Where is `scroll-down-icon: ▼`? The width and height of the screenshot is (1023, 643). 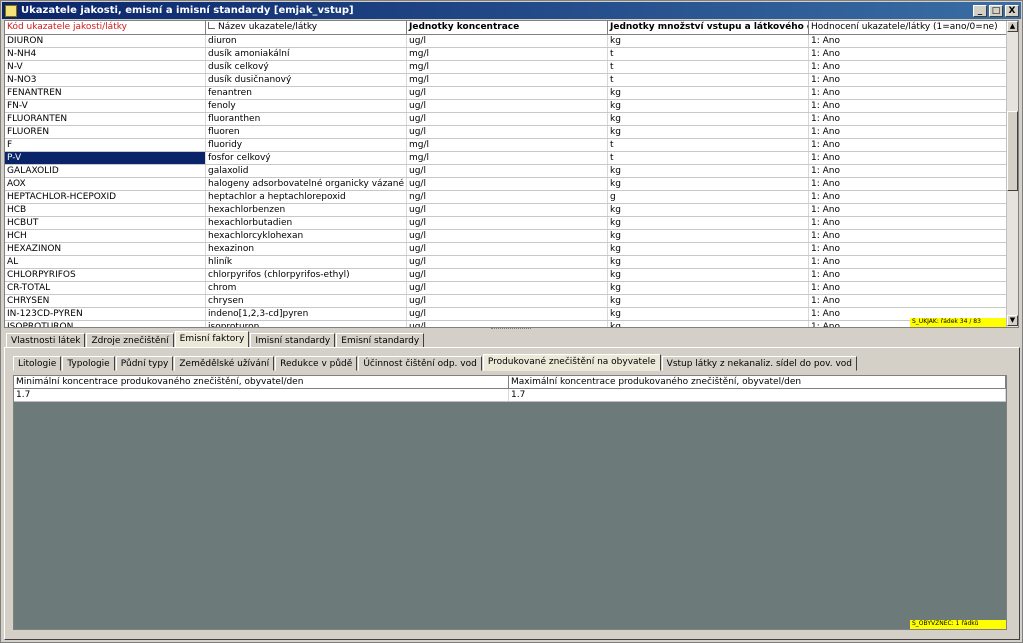
scroll-down-icon: ▼ is located at coordinates (1012, 320).